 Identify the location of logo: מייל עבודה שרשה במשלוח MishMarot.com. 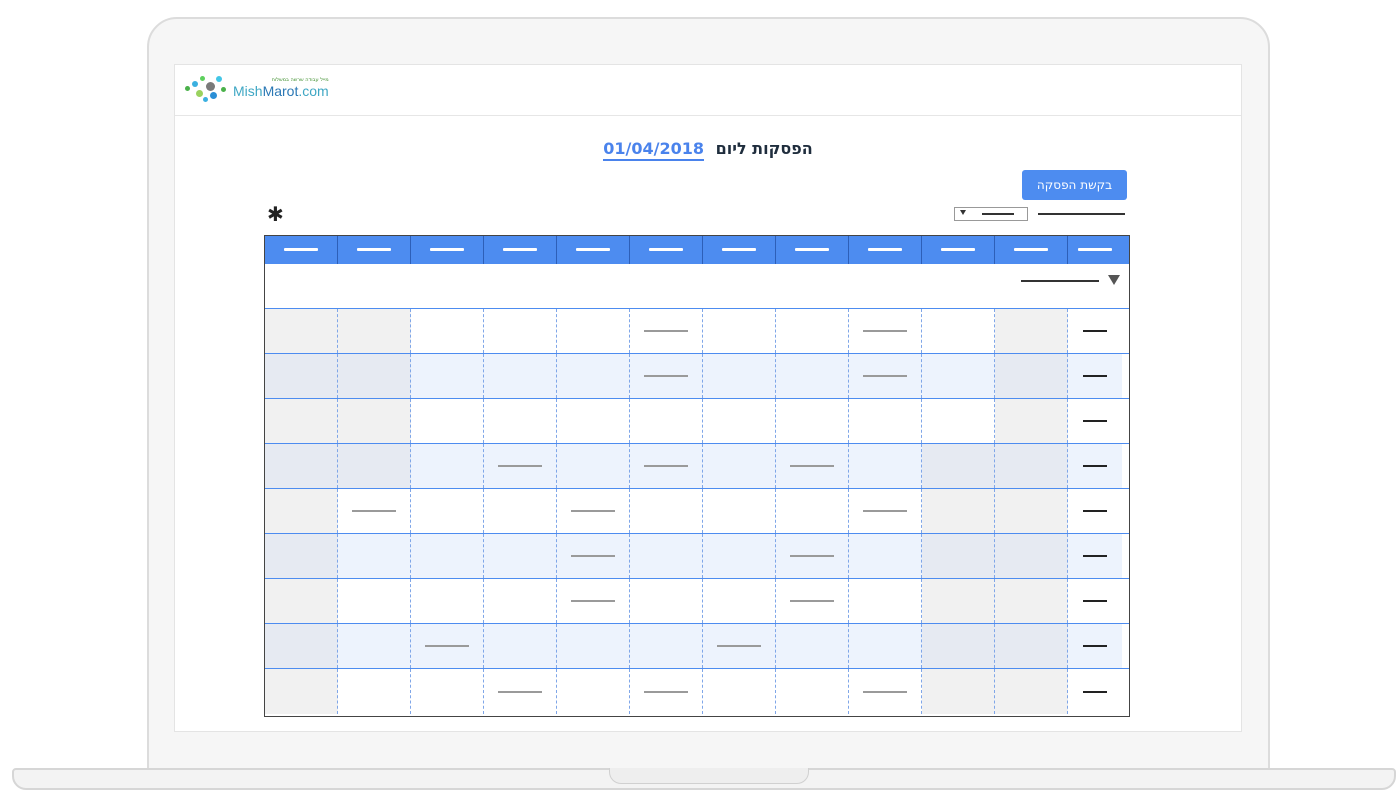
(256, 88).